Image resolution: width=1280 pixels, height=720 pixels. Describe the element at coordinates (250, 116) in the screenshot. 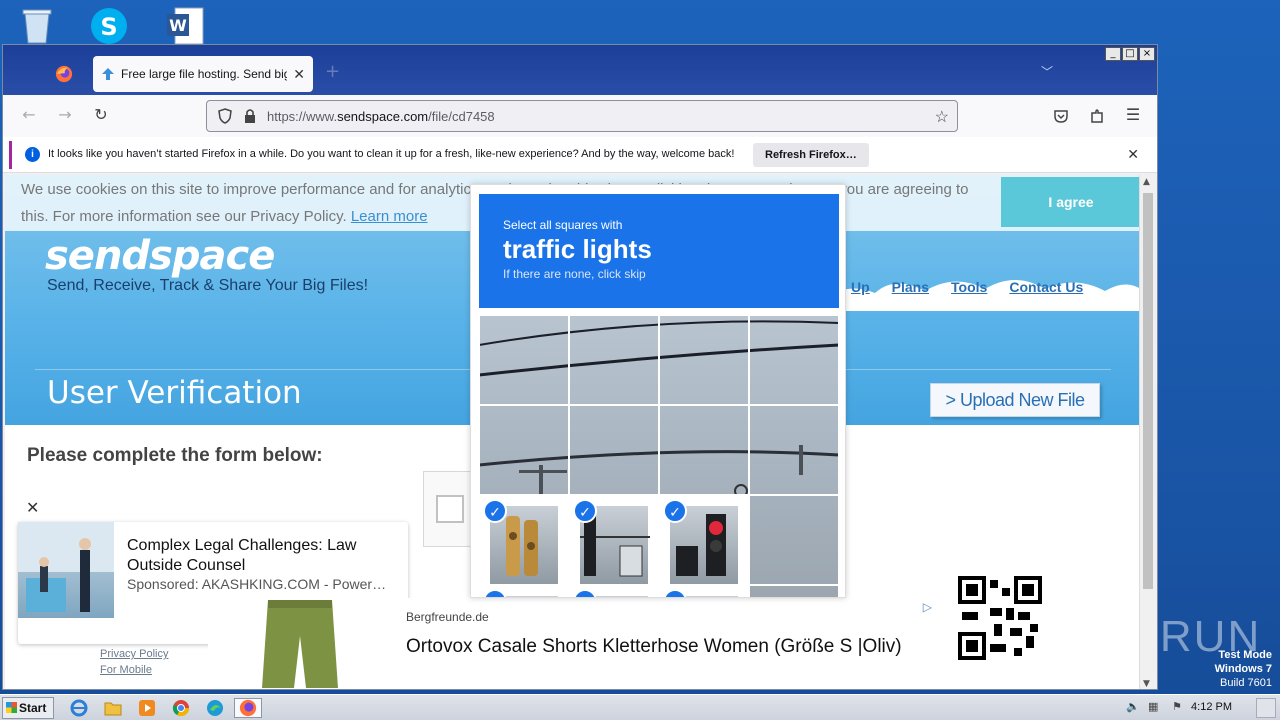

I see `lock-icon` at that location.